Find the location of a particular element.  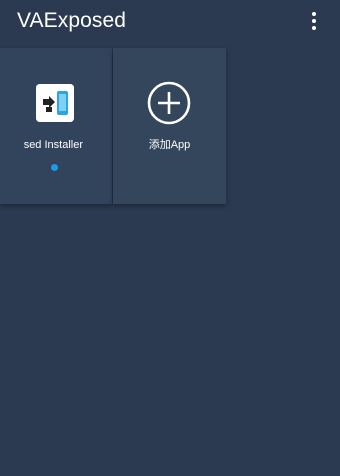

app-card-label: sed Installer is located at coordinates (53, 145).